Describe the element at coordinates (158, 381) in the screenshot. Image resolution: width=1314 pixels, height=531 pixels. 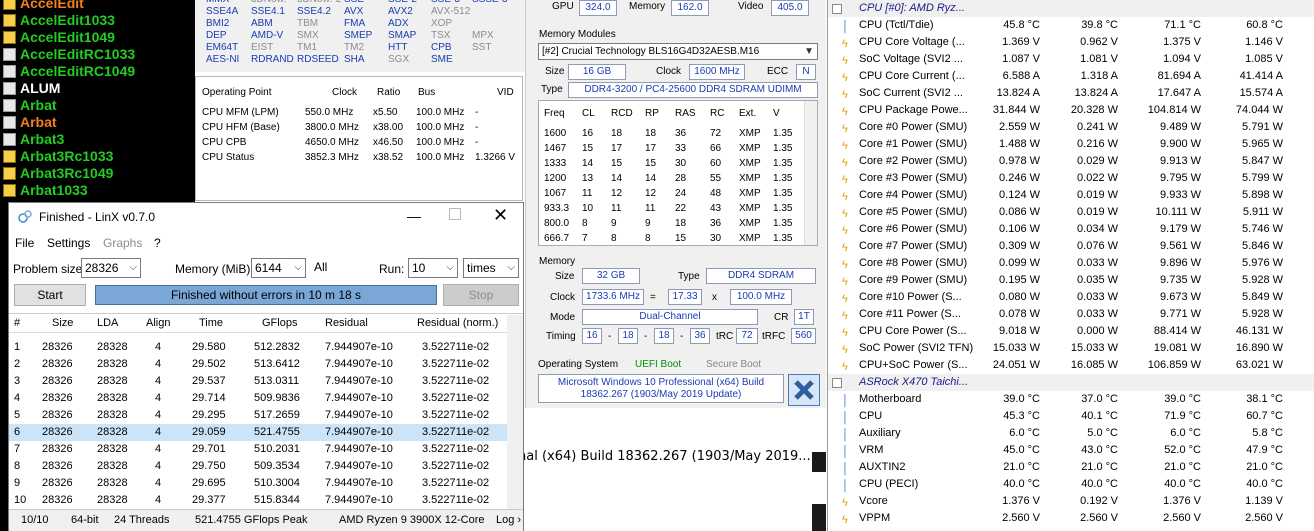
I see `table-cell: 4` at that location.